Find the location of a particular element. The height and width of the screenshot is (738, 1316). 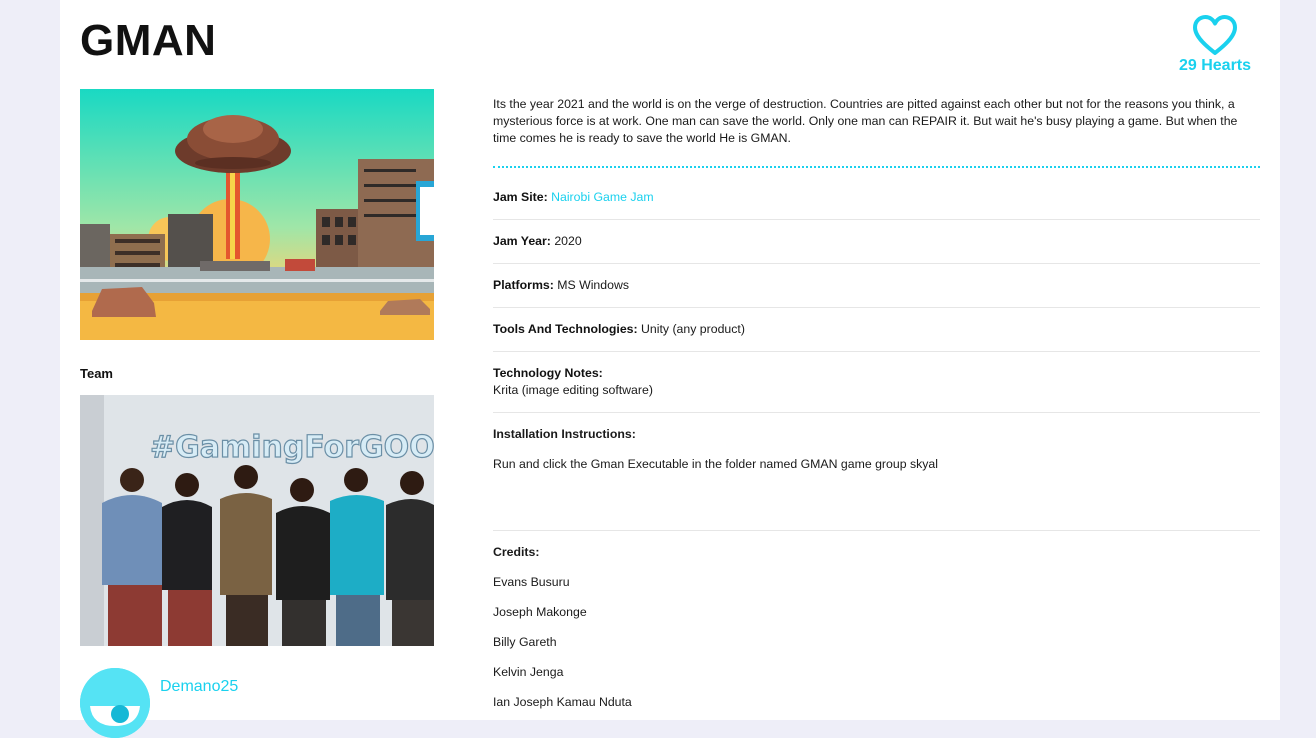

team-member: Demano25 is located at coordinates (257, 703).